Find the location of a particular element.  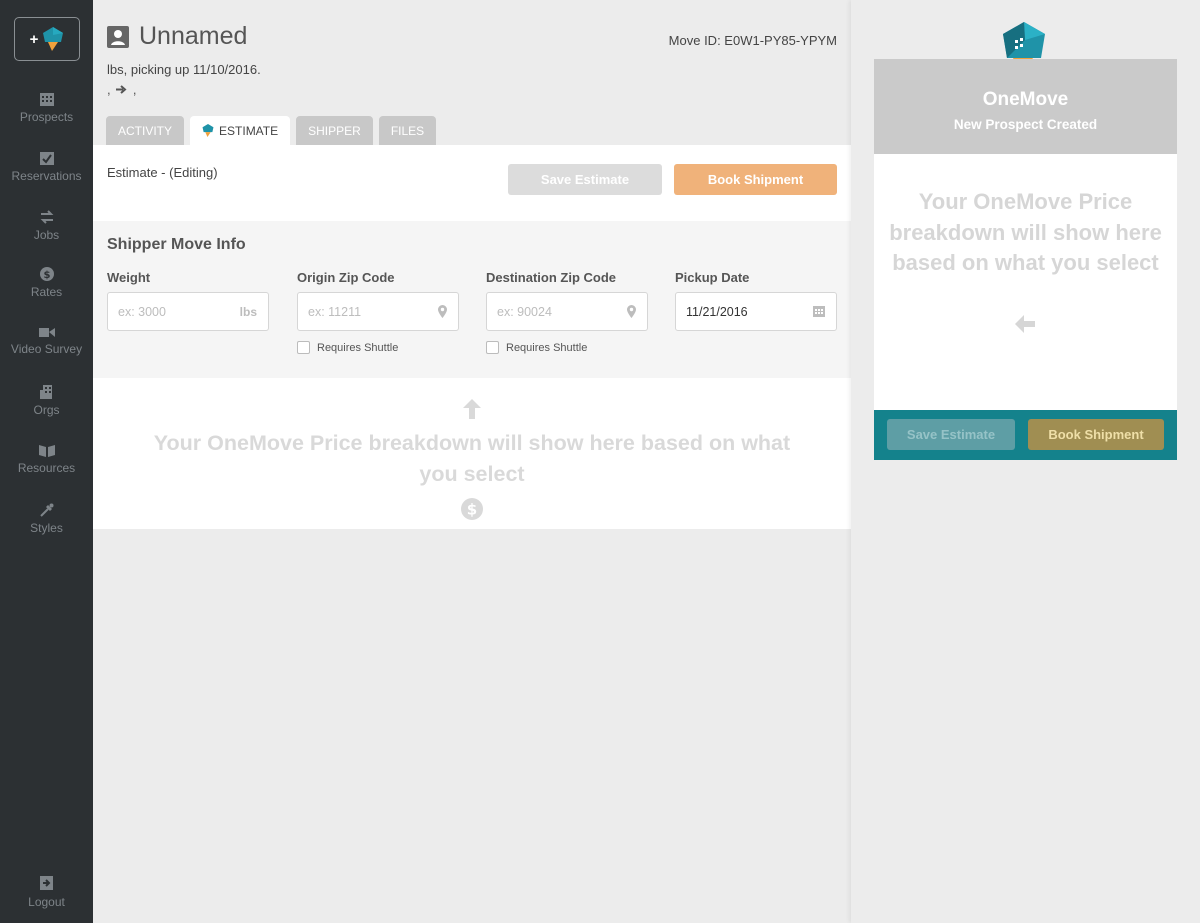

tab-label: SHIPPER is located at coordinates (334, 130).